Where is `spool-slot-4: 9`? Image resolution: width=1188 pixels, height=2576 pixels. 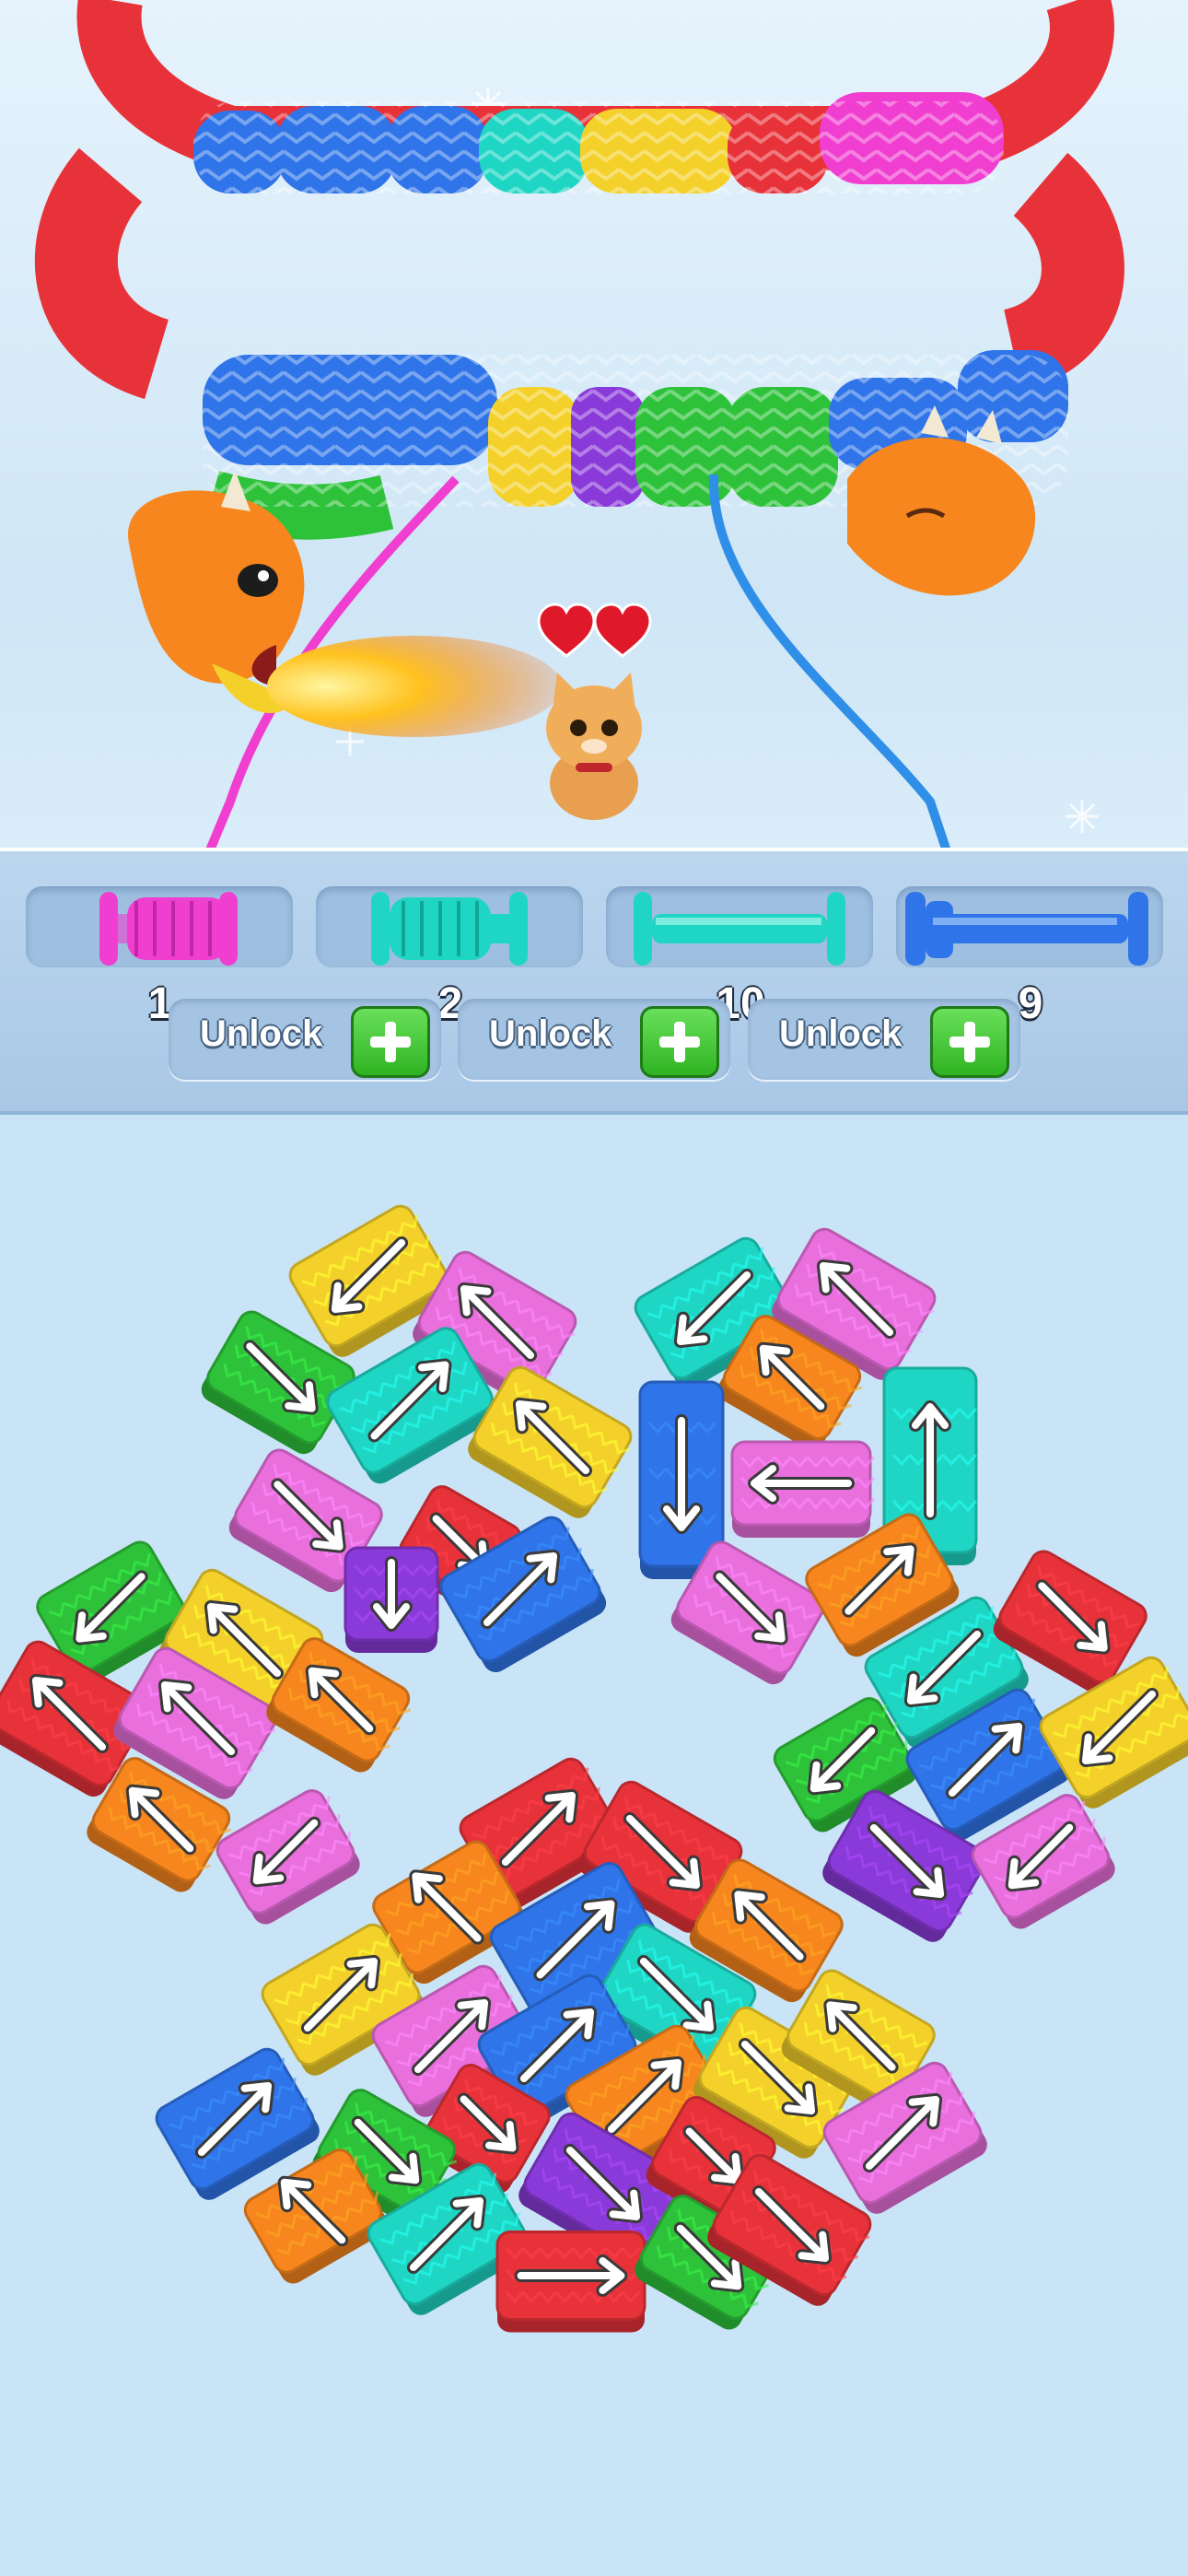
spool-slot-4: 9 is located at coordinates (1029, 957).